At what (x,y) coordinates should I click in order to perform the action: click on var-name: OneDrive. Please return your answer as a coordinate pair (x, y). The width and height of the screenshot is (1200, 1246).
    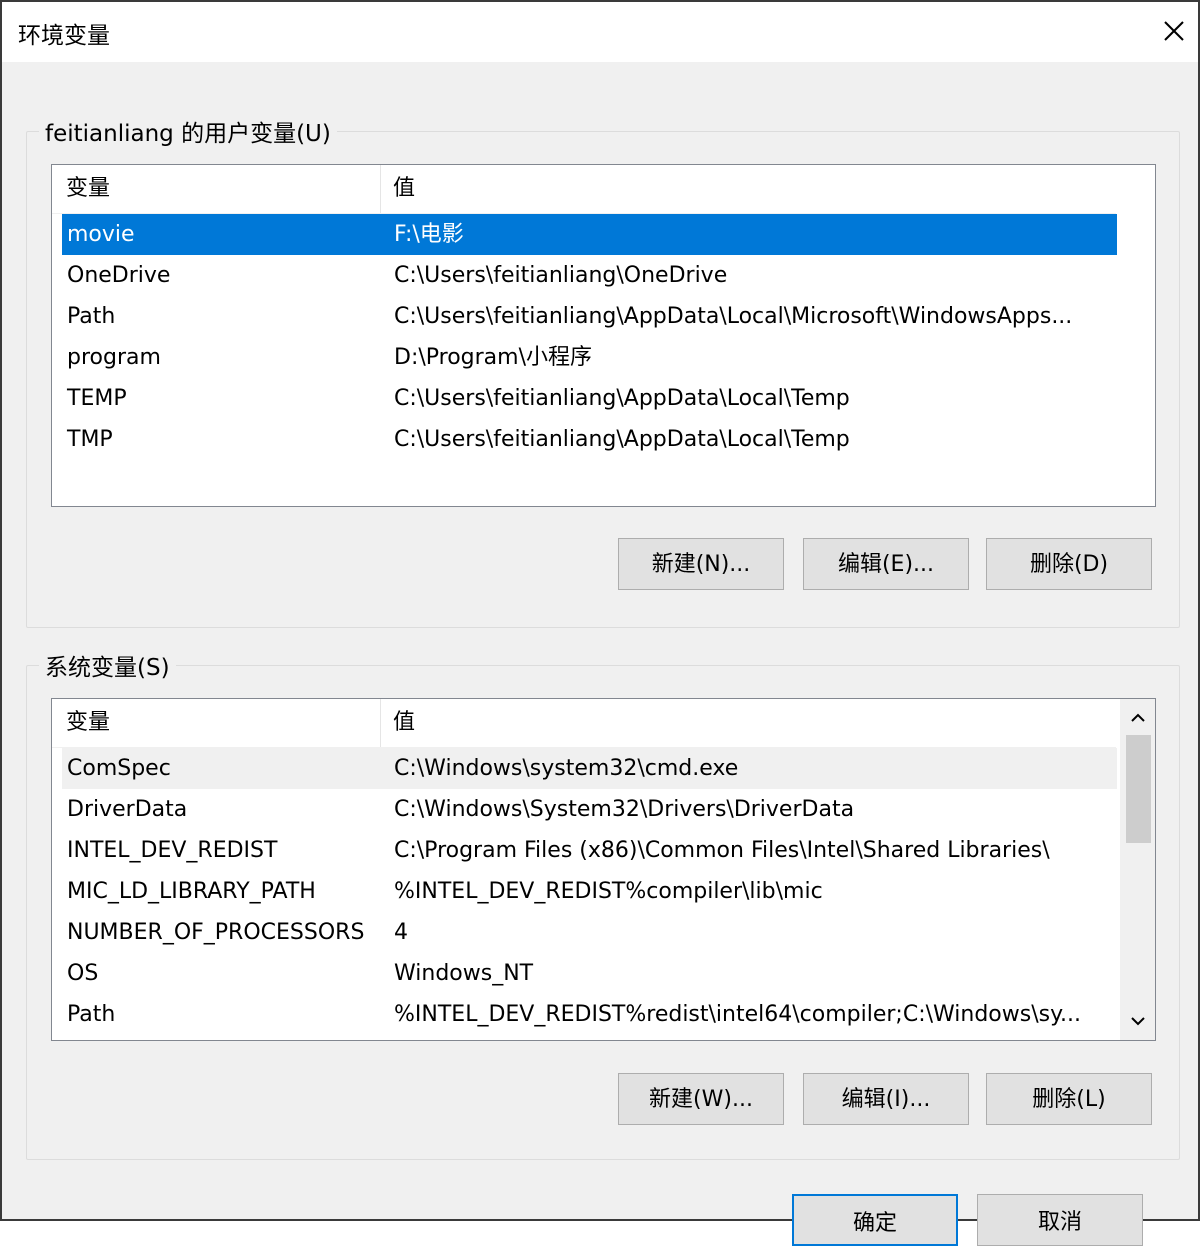
    Looking at the image, I should click on (119, 275).